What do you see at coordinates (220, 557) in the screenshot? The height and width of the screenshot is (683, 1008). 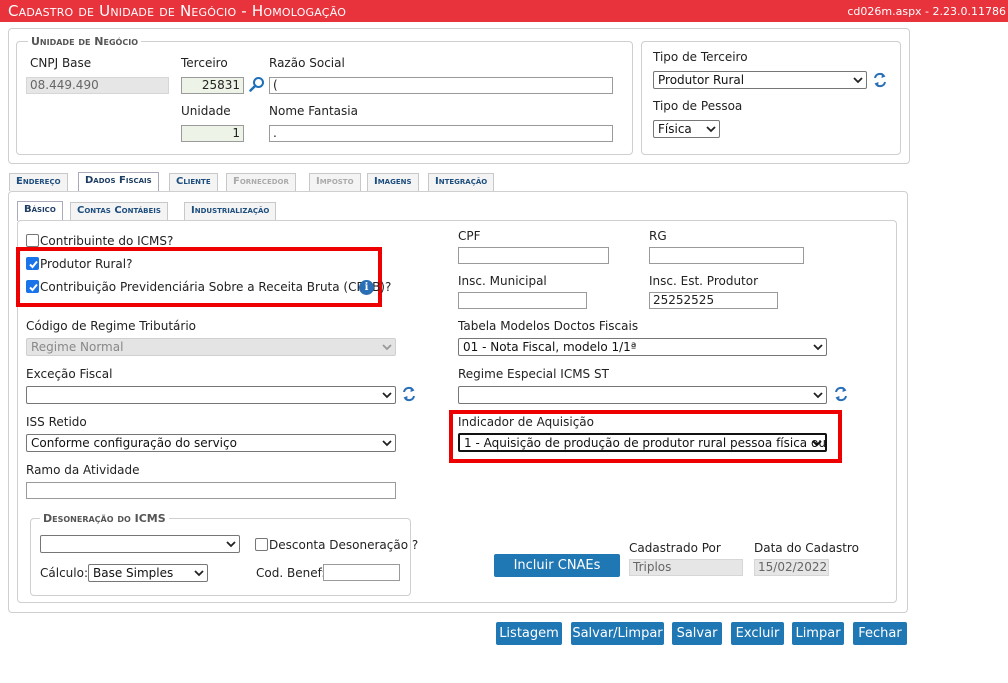 I see `desoneracao-fieldset` at bounding box center [220, 557].